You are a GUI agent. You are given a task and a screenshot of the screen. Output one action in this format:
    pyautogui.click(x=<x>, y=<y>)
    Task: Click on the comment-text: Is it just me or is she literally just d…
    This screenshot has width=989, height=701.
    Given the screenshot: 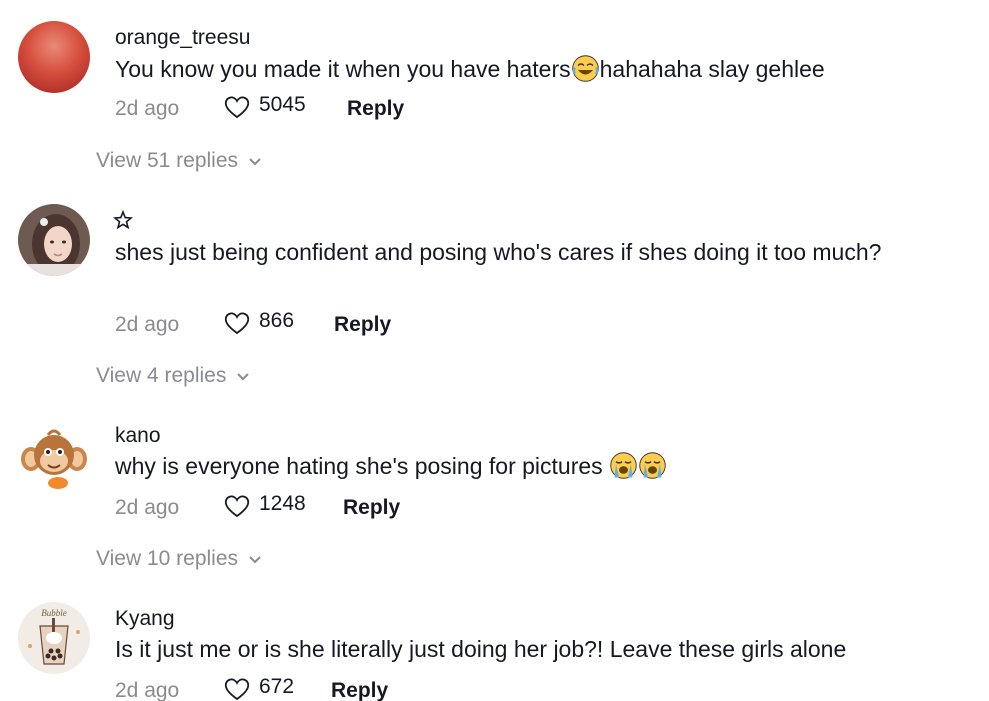 What is the action you would take?
    pyautogui.click(x=481, y=649)
    